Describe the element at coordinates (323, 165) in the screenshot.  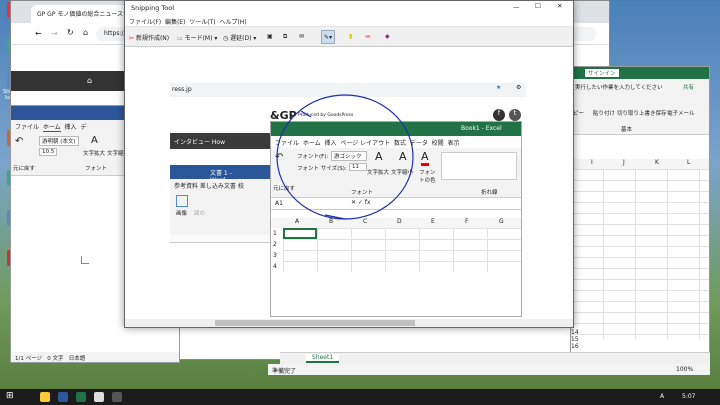
I see `pen-stroke` at that location.